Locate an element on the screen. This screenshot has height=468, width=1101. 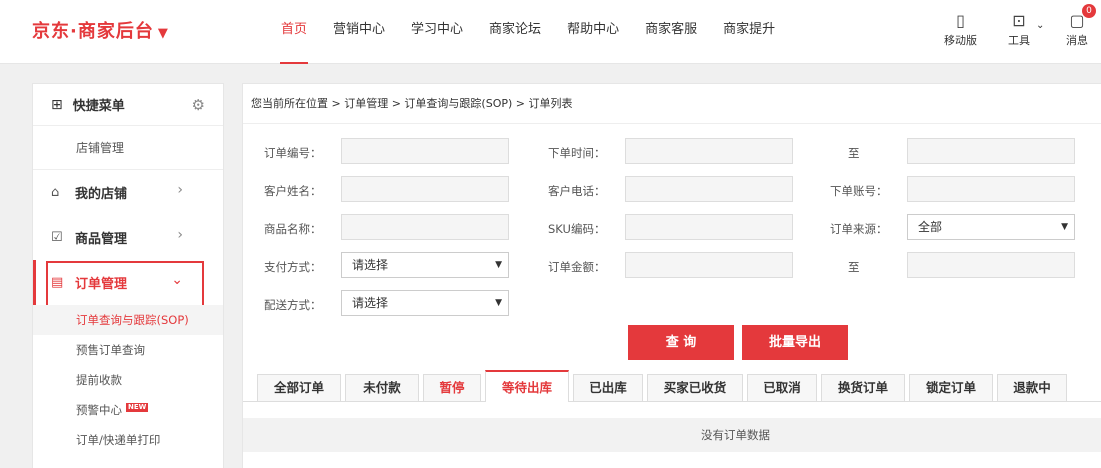
tab-unpaid: 未付款 is located at coordinates (382, 388).